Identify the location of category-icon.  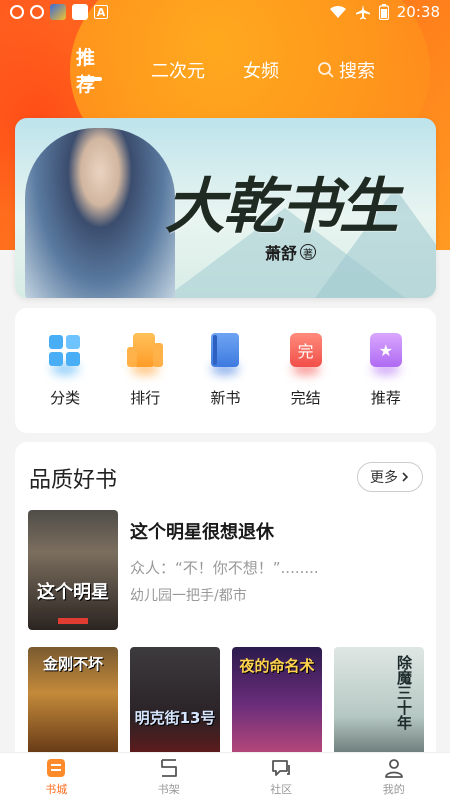
(65, 354).